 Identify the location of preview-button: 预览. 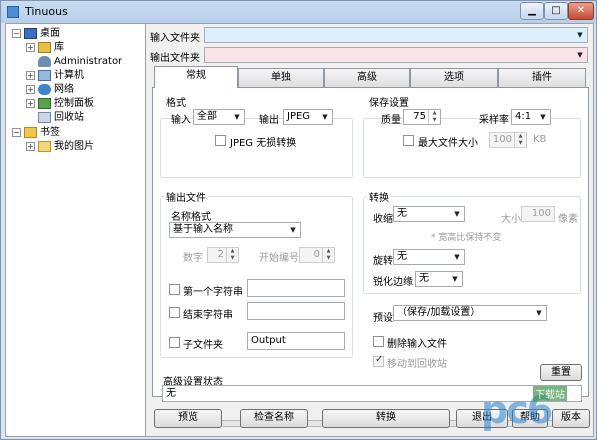
(188, 418).